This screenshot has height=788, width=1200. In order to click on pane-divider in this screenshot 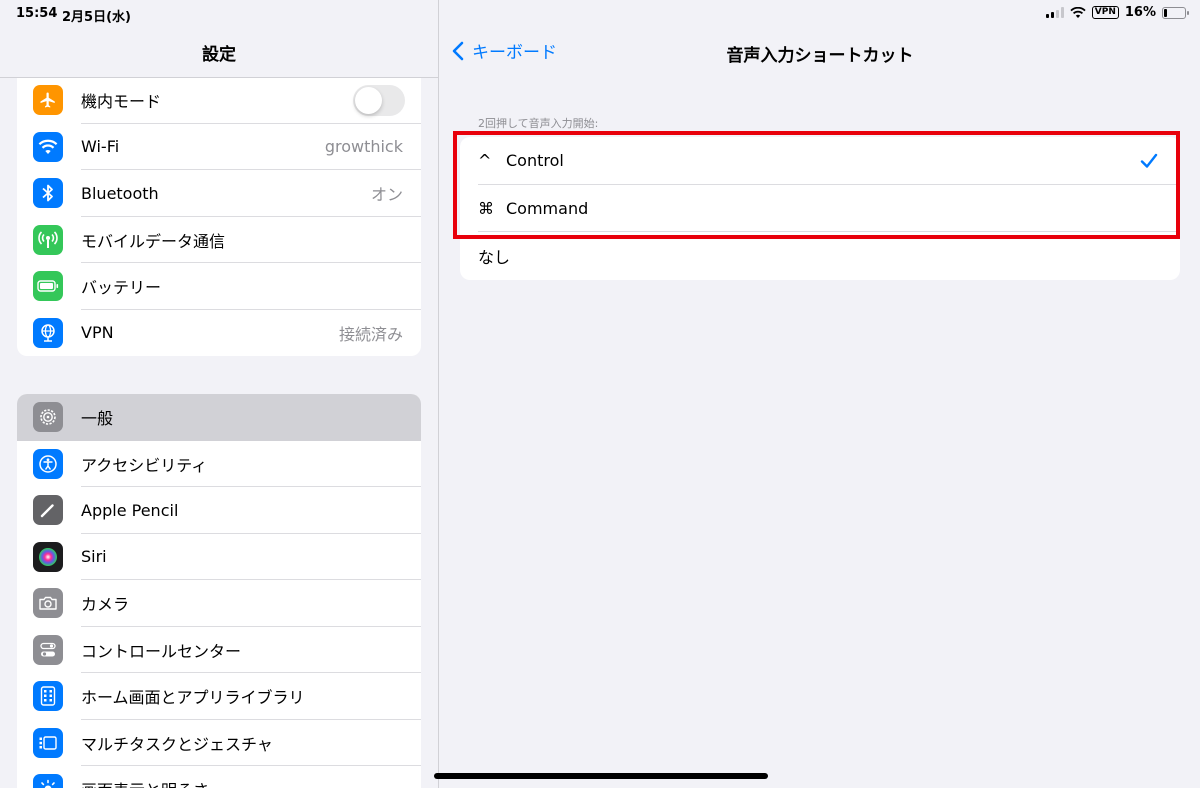, I will do `click(438, 394)`.